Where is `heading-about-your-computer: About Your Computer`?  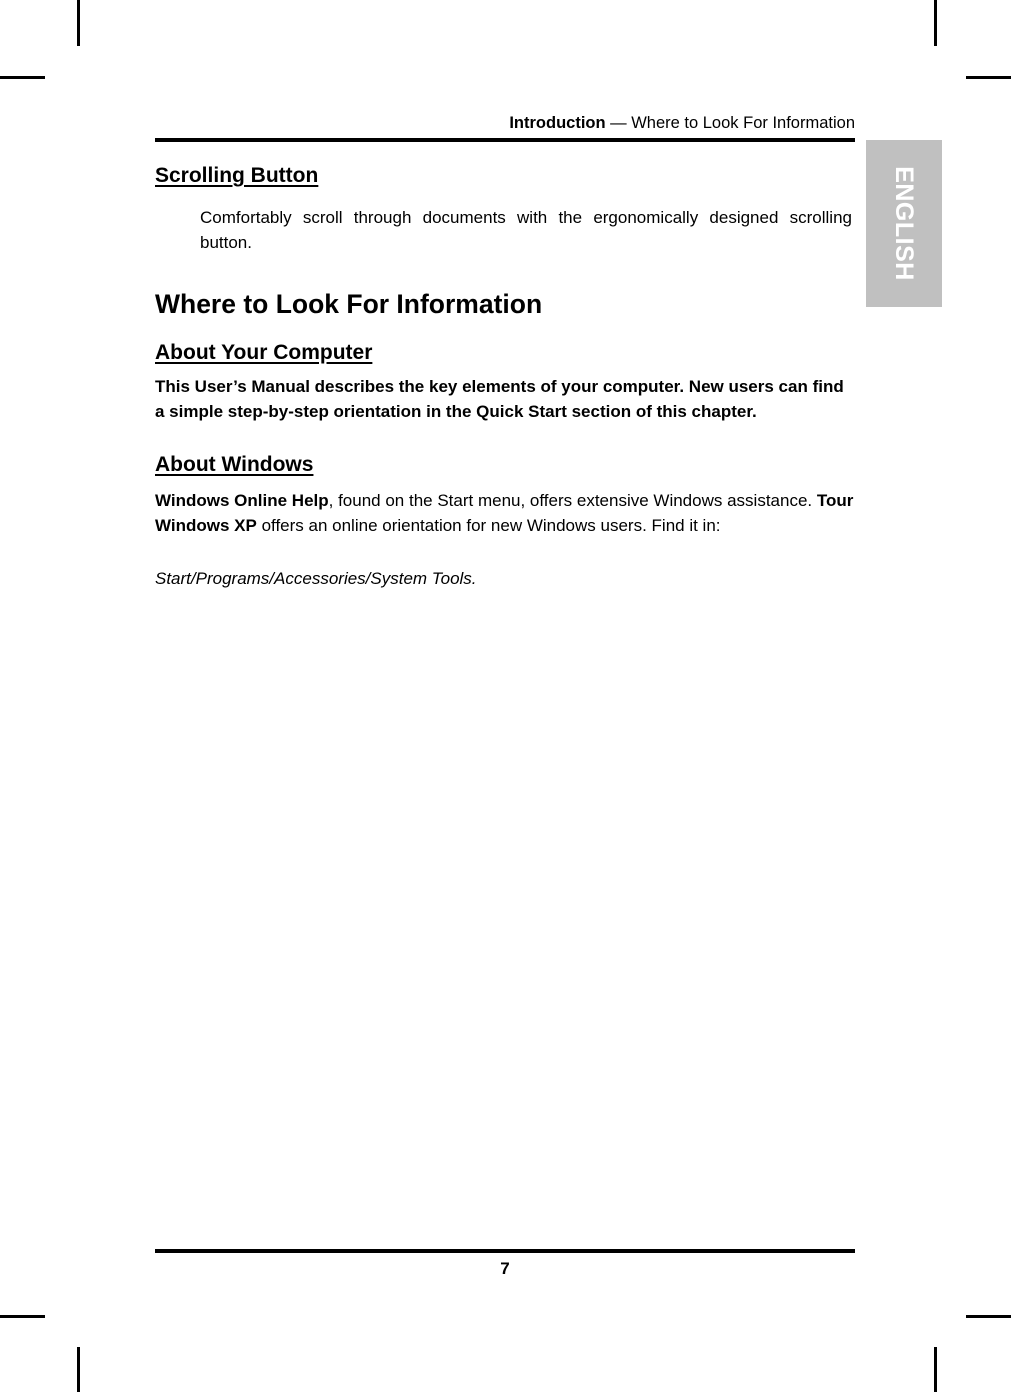
heading-about-your-computer: About Your Computer is located at coordinates (264, 352).